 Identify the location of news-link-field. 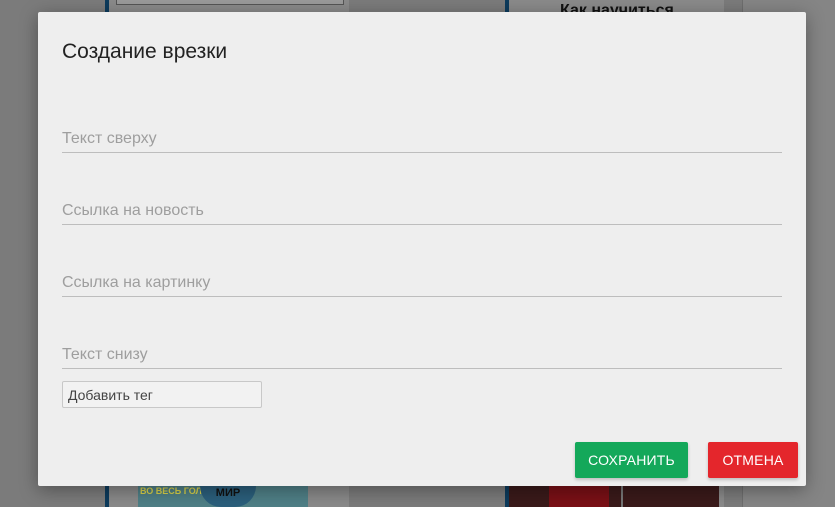
(422, 209).